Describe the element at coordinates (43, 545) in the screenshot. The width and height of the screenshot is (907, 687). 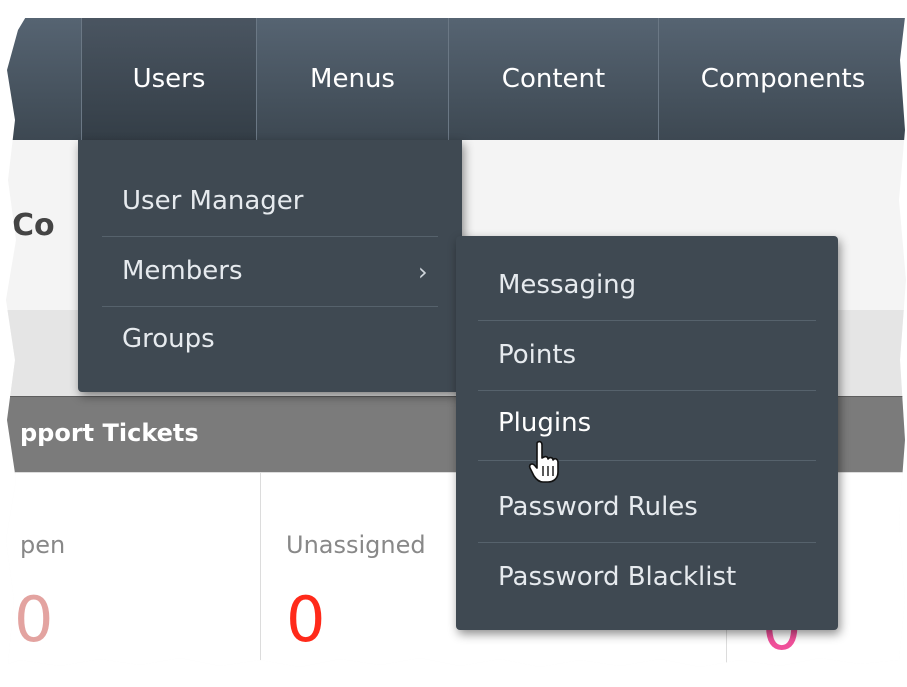
I see `stat-label: pen` at that location.